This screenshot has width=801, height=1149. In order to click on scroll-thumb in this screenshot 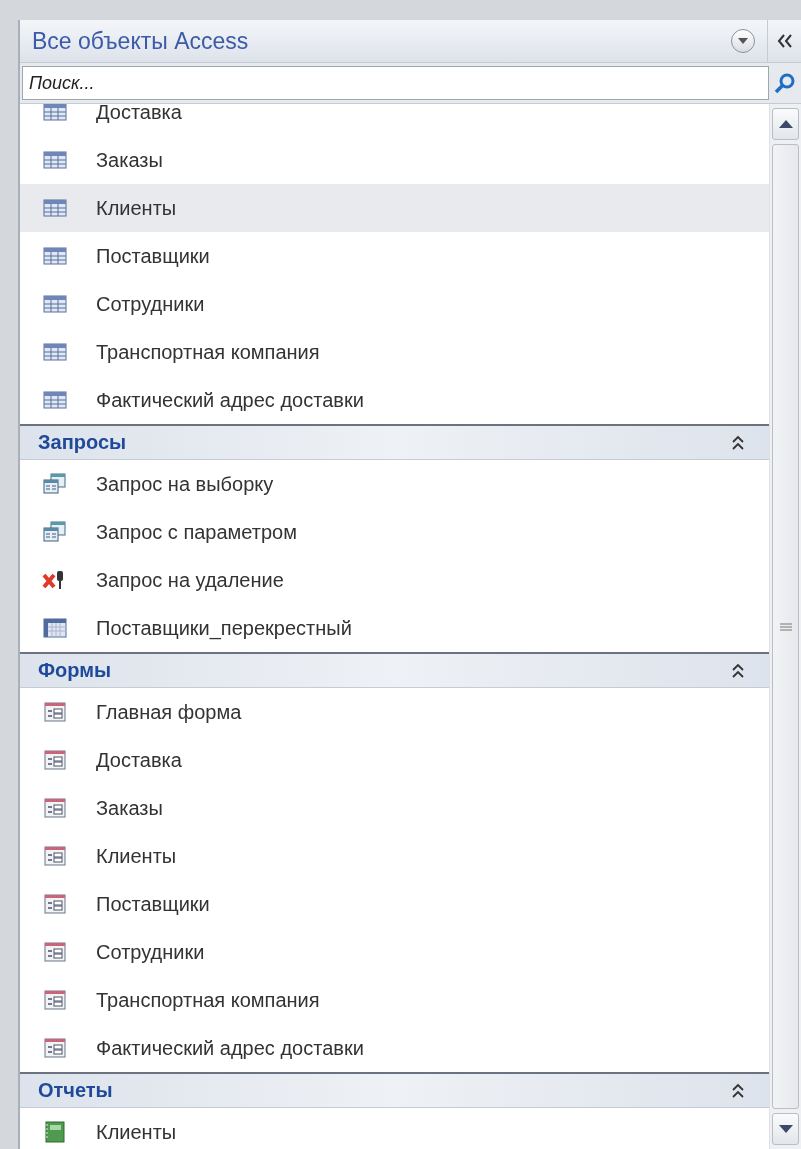, I will do `click(785, 626)`.